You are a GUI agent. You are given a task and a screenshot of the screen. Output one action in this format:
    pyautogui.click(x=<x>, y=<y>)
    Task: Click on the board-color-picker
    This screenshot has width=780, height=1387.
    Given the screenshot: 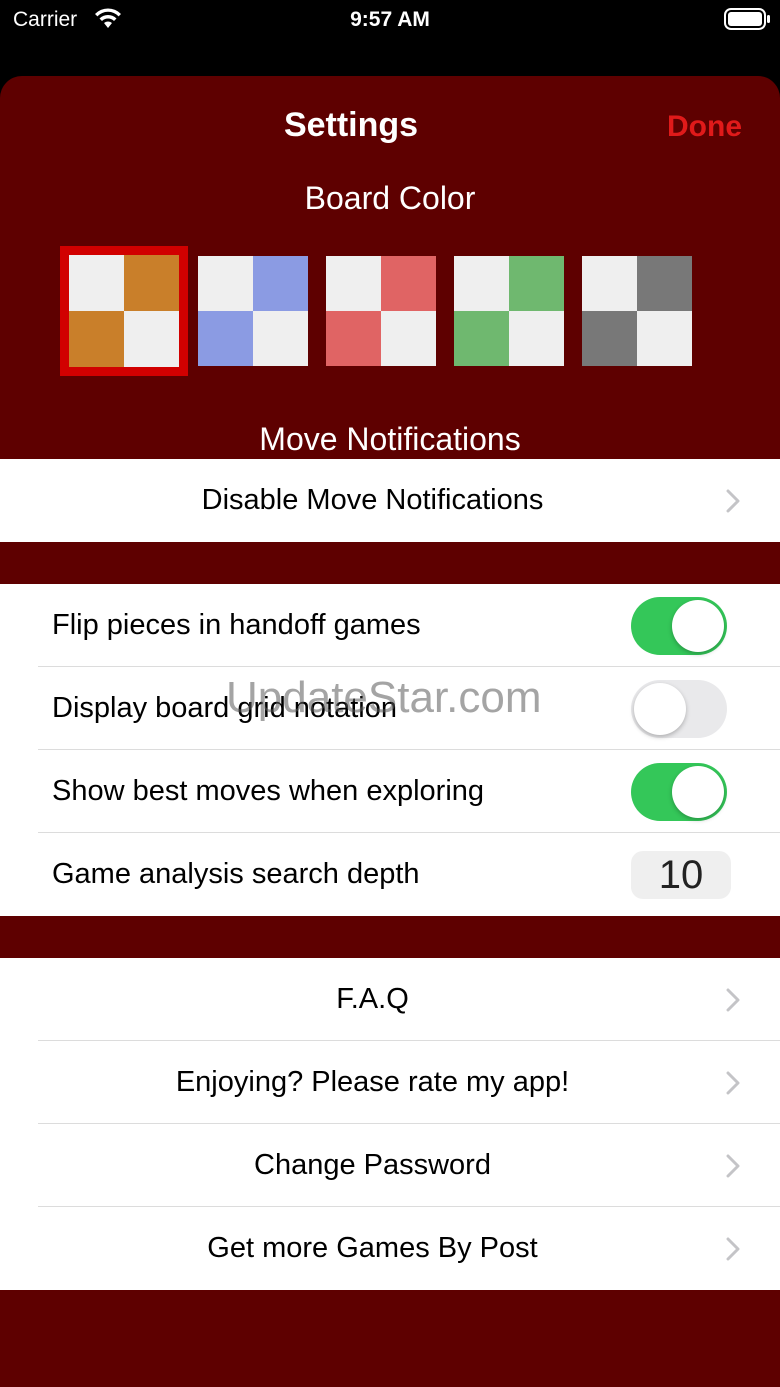 What is the action you would take?
    pyautogui.click(x=390, y=311)
    